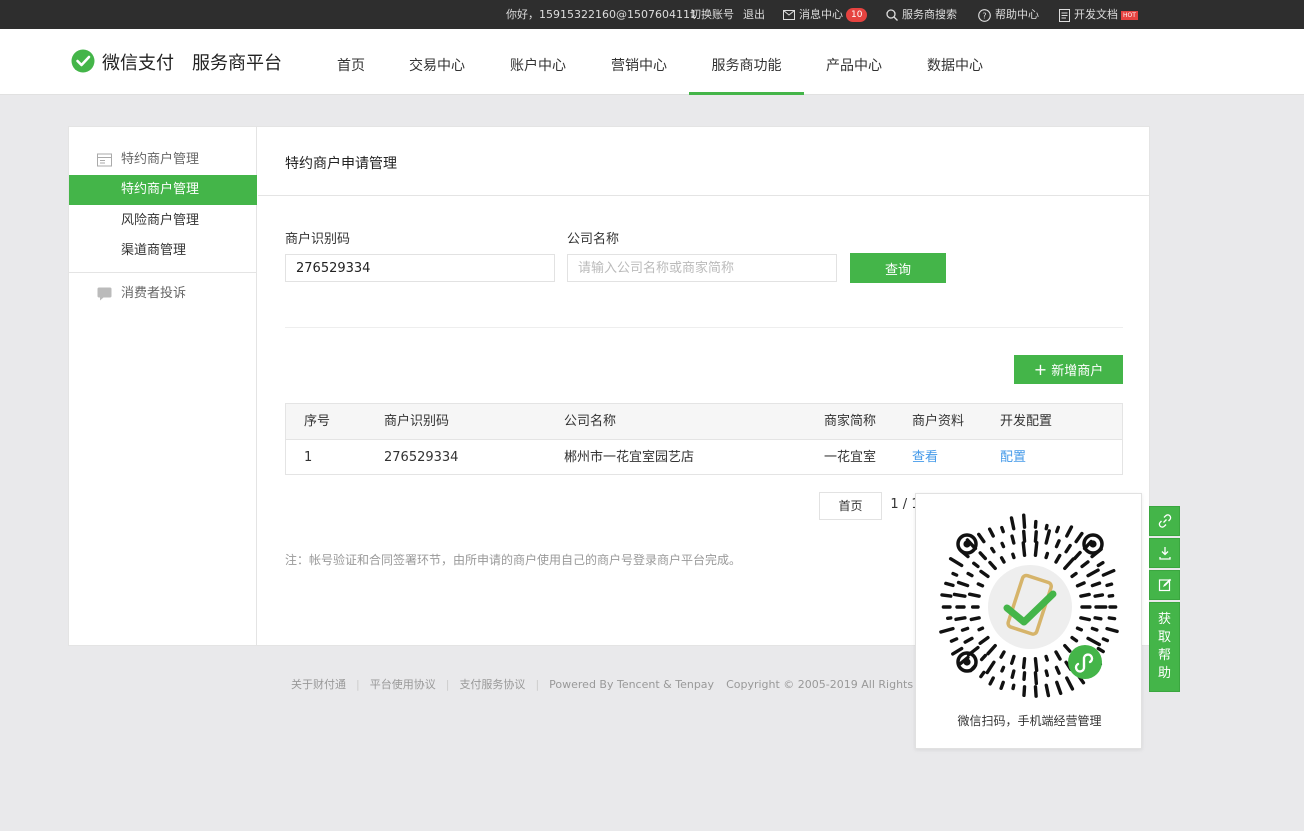 Image resolution: width=1304 pixels, height=831 pixels. I want to click on form-divider, so click(704, 327).